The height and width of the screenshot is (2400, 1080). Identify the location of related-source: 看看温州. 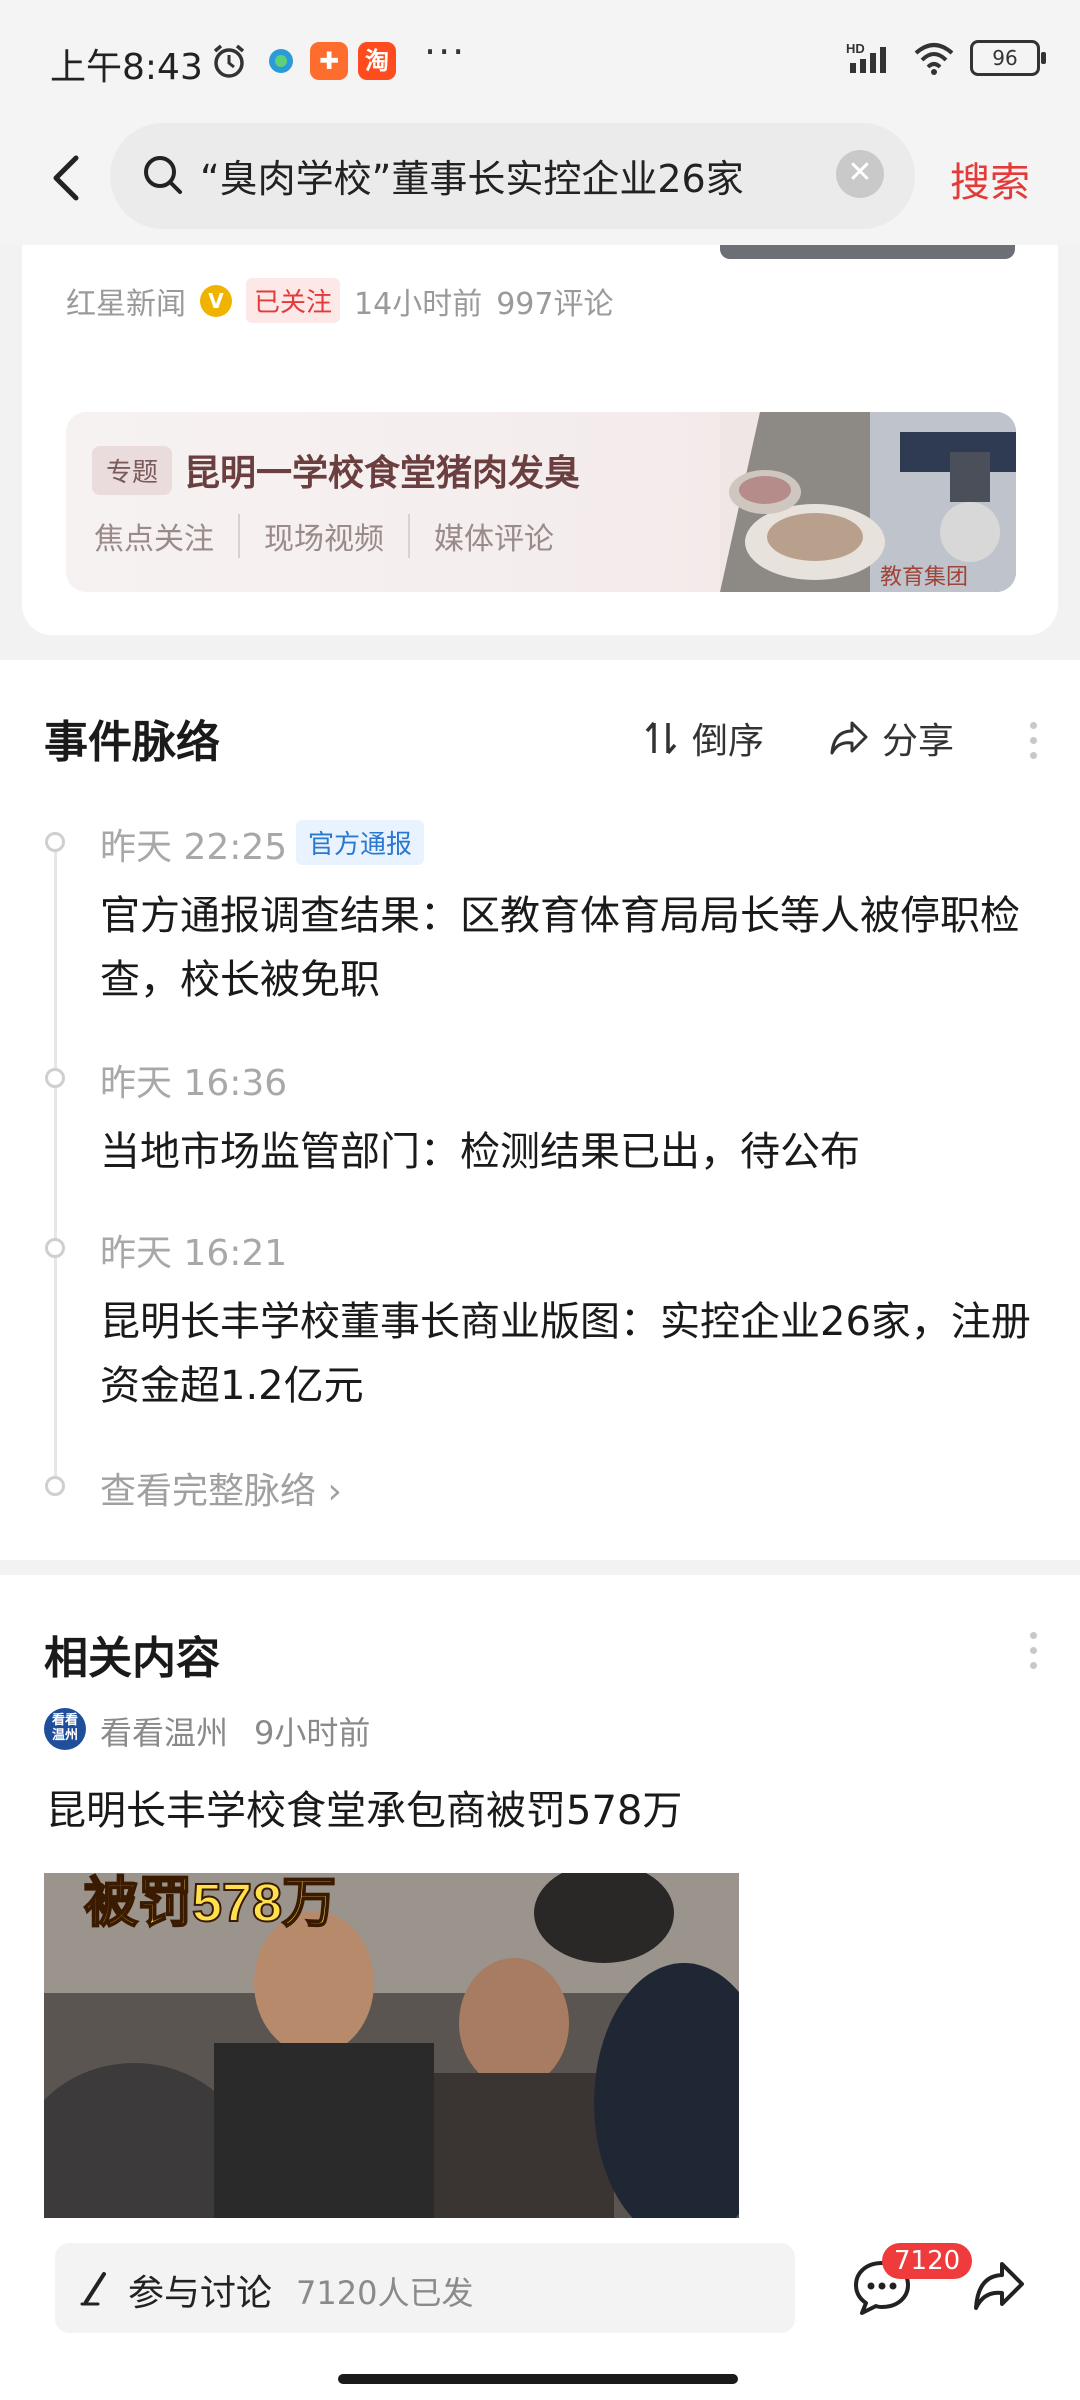
(164, 1731).